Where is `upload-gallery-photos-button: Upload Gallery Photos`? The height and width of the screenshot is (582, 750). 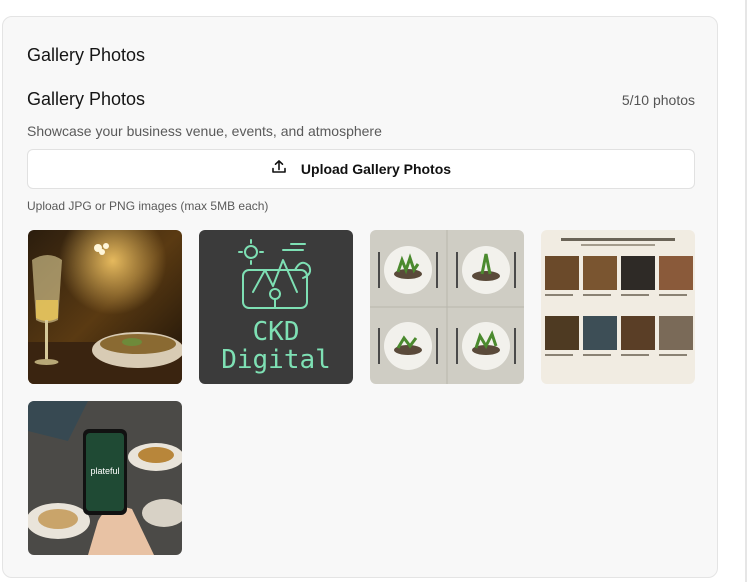 upload-gallery-photos-button: Upload Gallery Photos is located at coordinates (361, 169).